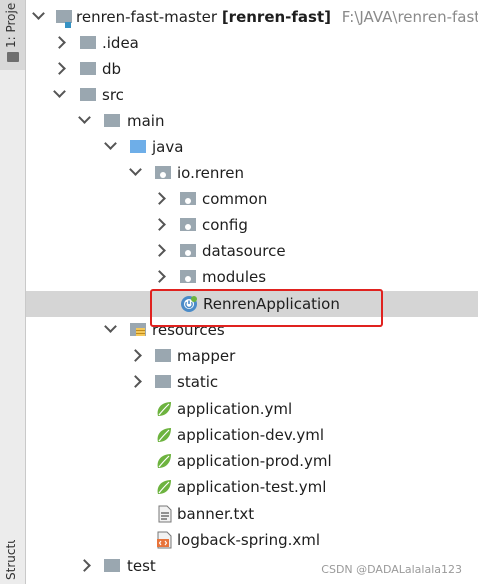  I want to click on source-folder-icon, so click(138, 146).